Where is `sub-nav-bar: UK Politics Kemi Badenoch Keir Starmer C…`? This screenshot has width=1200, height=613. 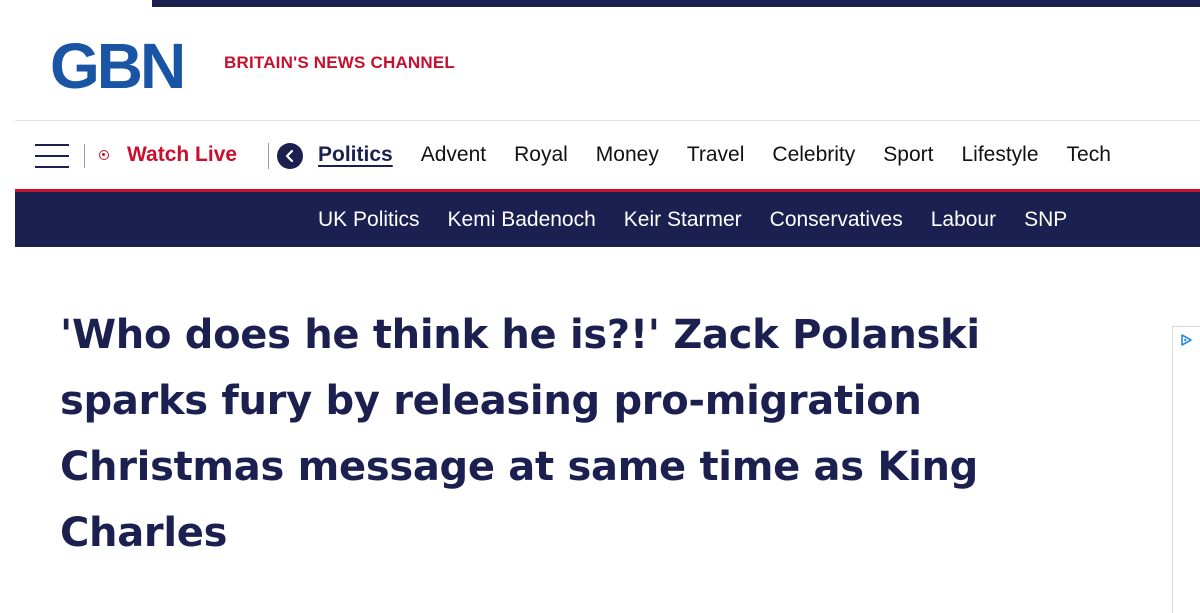
sub-nav-bar: UK Politics Kemi Badenoch Keir Starmer C… is located at coordinates (607, 219).